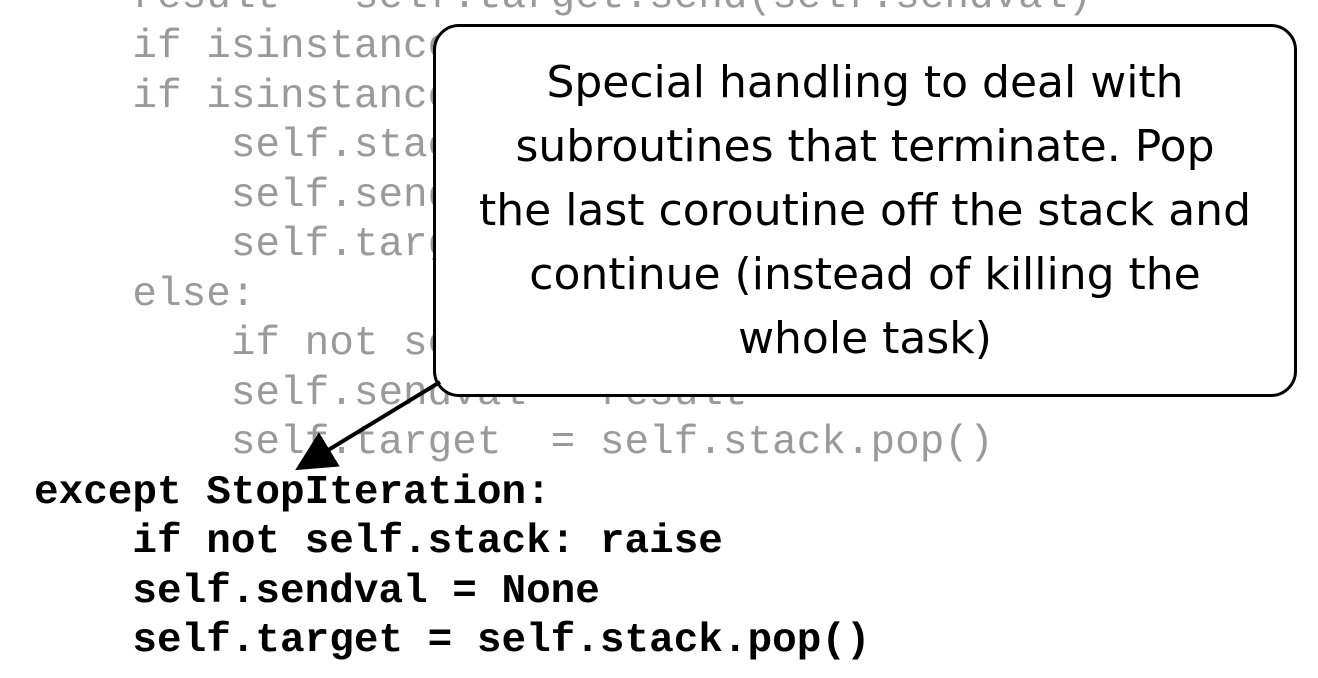  What do you see at coordinates (145, 295) in the screenshot?
I see `code-line-else: else:` at bounding box center [145, 295].